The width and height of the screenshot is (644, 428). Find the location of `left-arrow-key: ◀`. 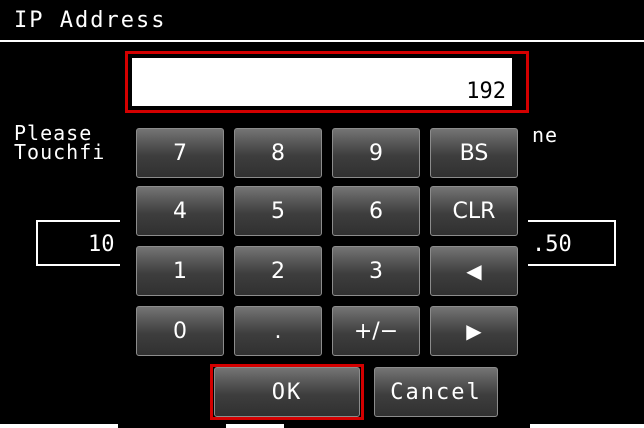

left-arrow-key: ◀ is located at coordinates (474, 271).